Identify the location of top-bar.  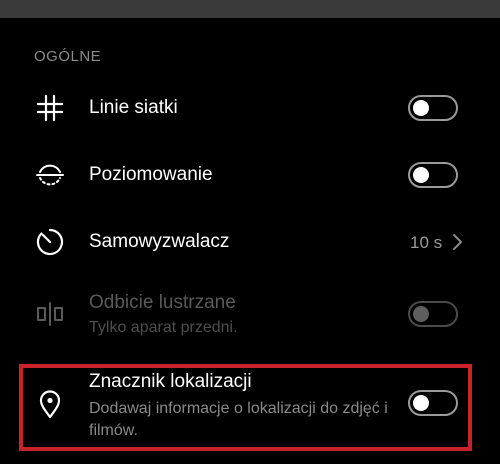
(250, 9).